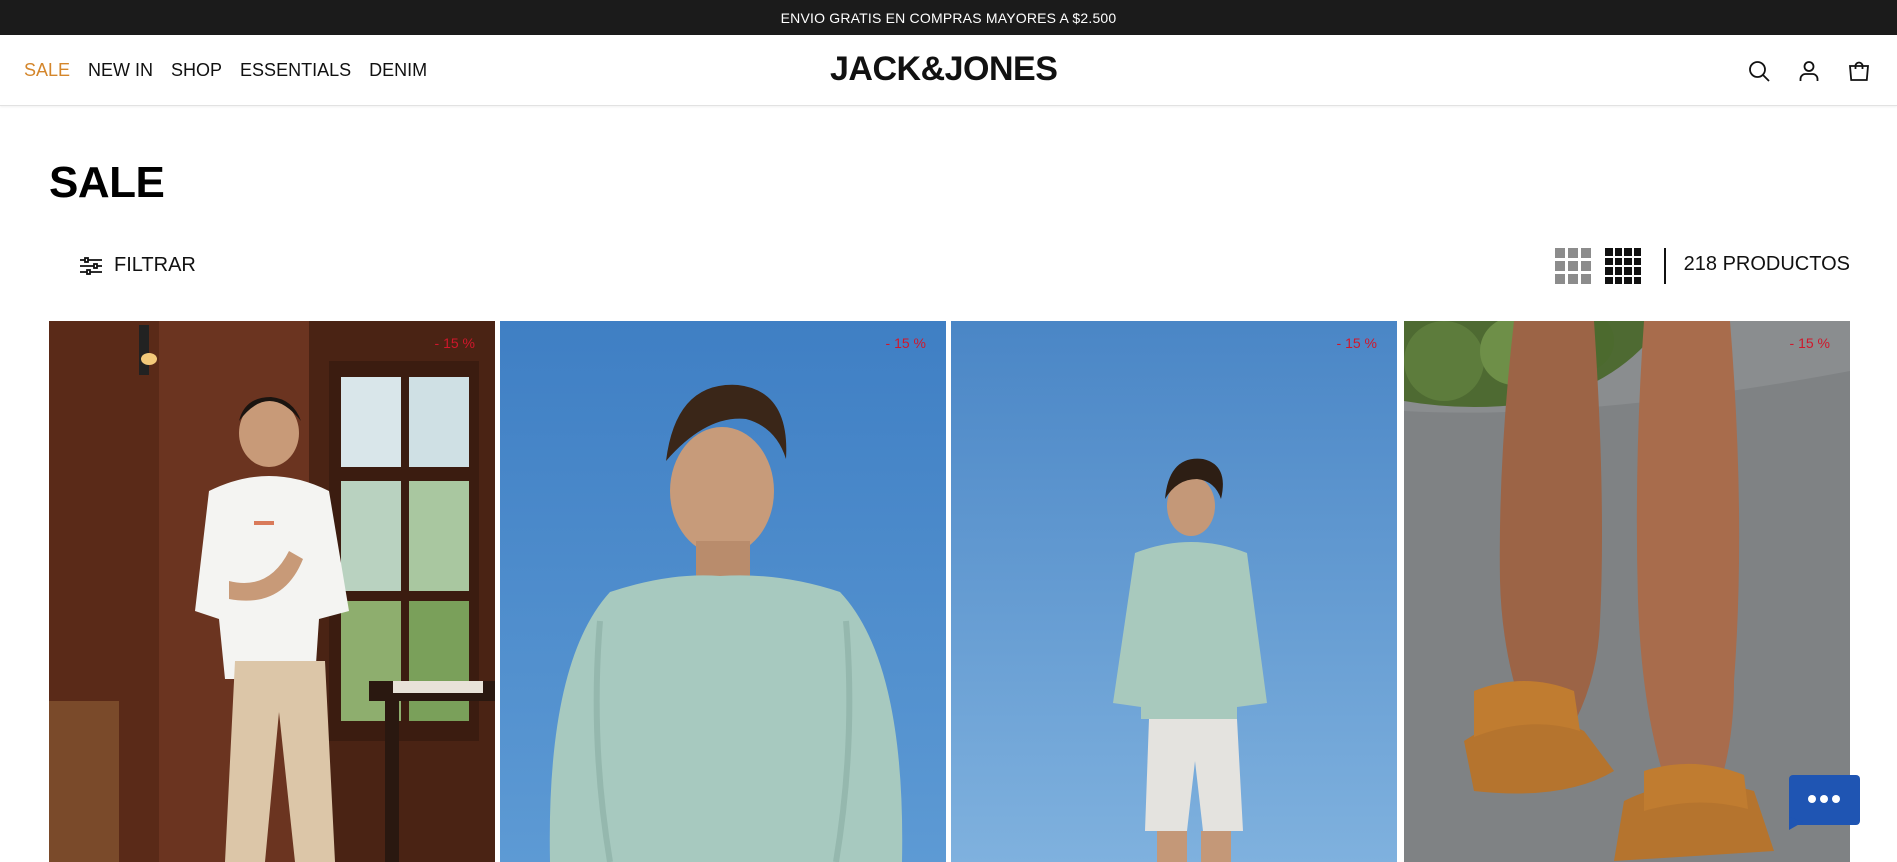  What do you see at coordinates (1859, 71) in the screenshot?
I see `cart-icon` at bounding box center [1859, 71].